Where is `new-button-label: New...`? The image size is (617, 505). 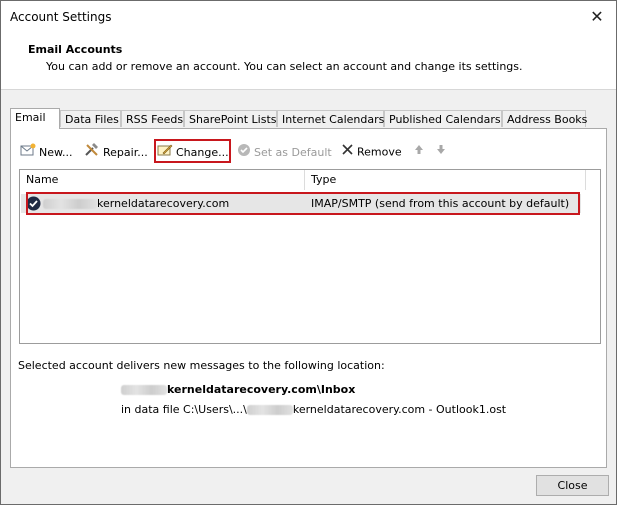 new-button-label: New... is located at coordinates (56, 152).